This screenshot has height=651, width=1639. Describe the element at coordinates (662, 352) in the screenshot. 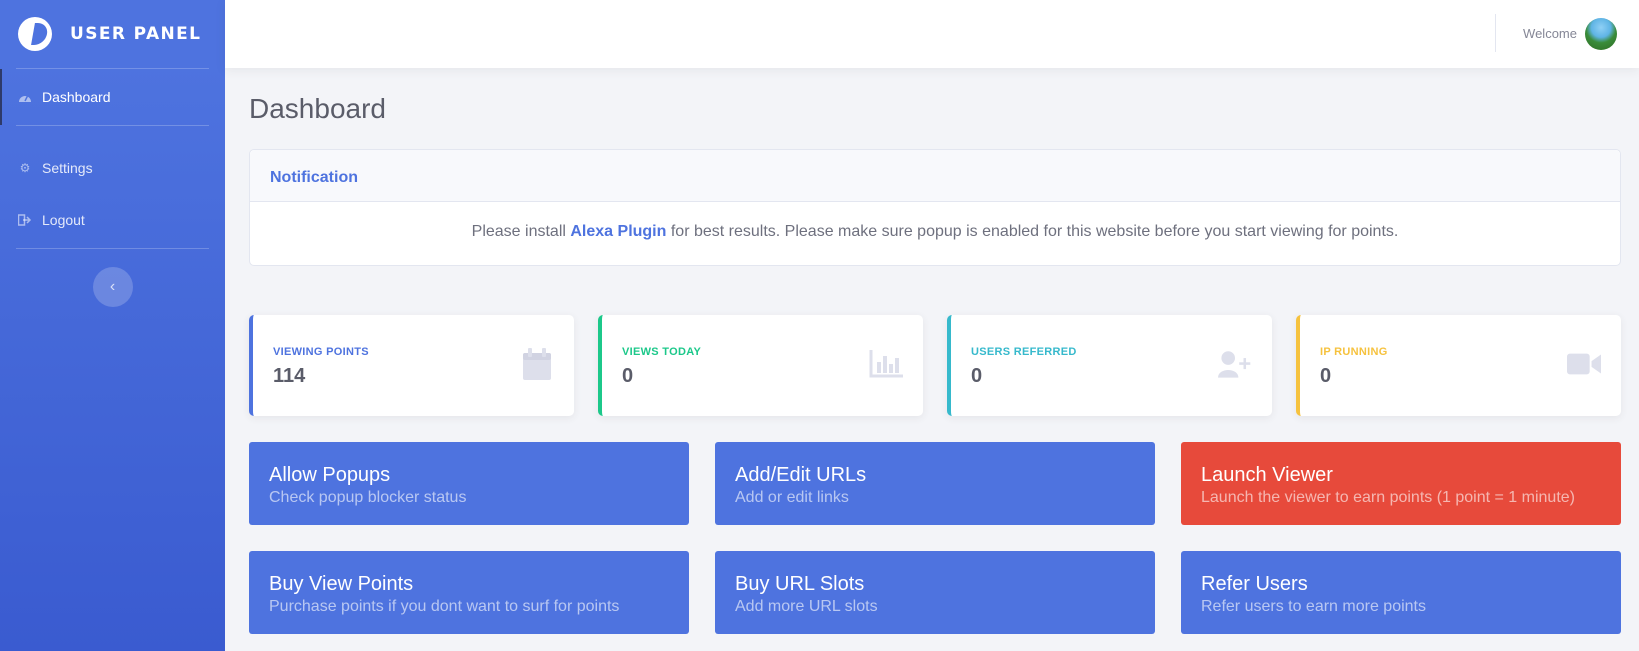

I see `stat-label: VIEWS TODAY` at that location.